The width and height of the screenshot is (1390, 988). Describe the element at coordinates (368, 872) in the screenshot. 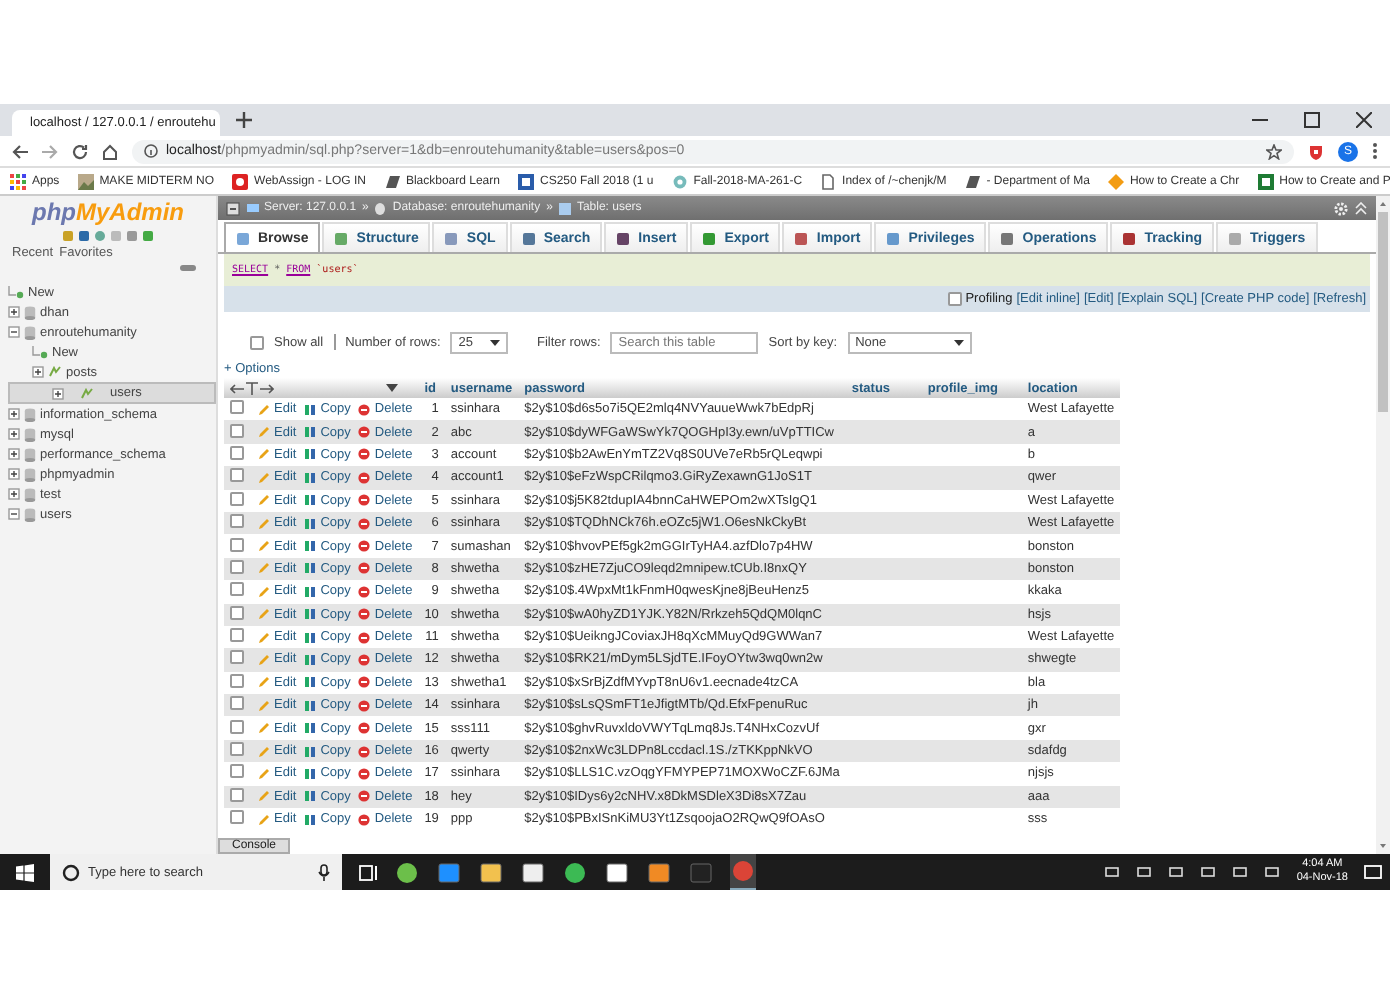

I see `task-view-icon` at that location.